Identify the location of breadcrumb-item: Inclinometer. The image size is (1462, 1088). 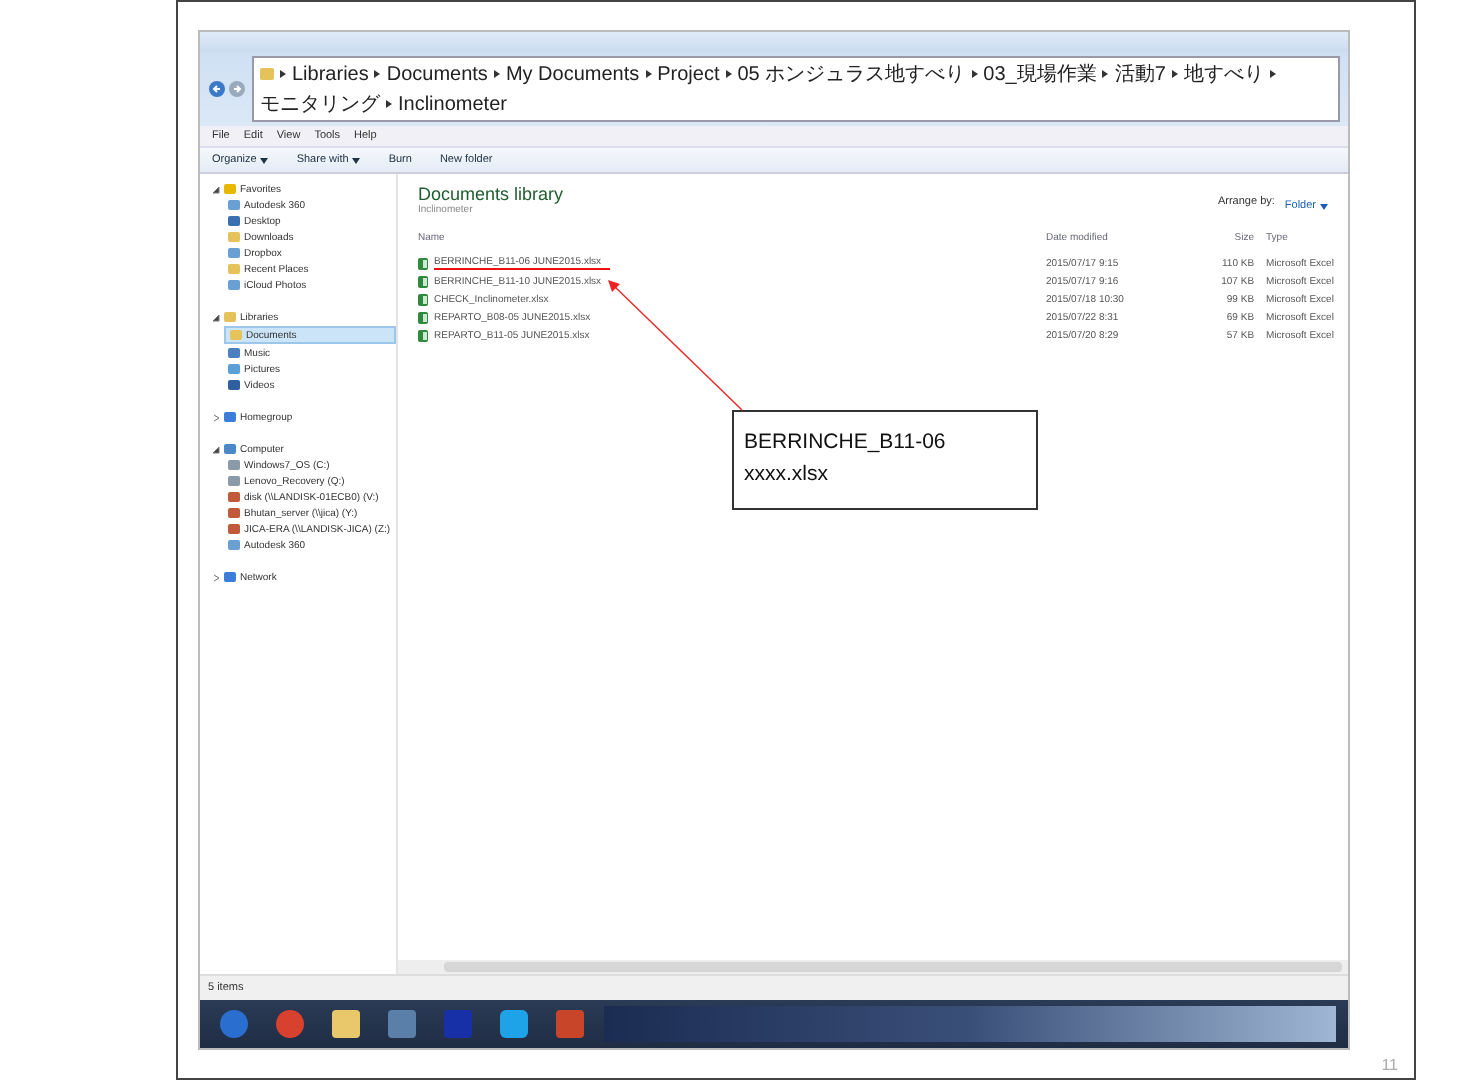
(452, 104).